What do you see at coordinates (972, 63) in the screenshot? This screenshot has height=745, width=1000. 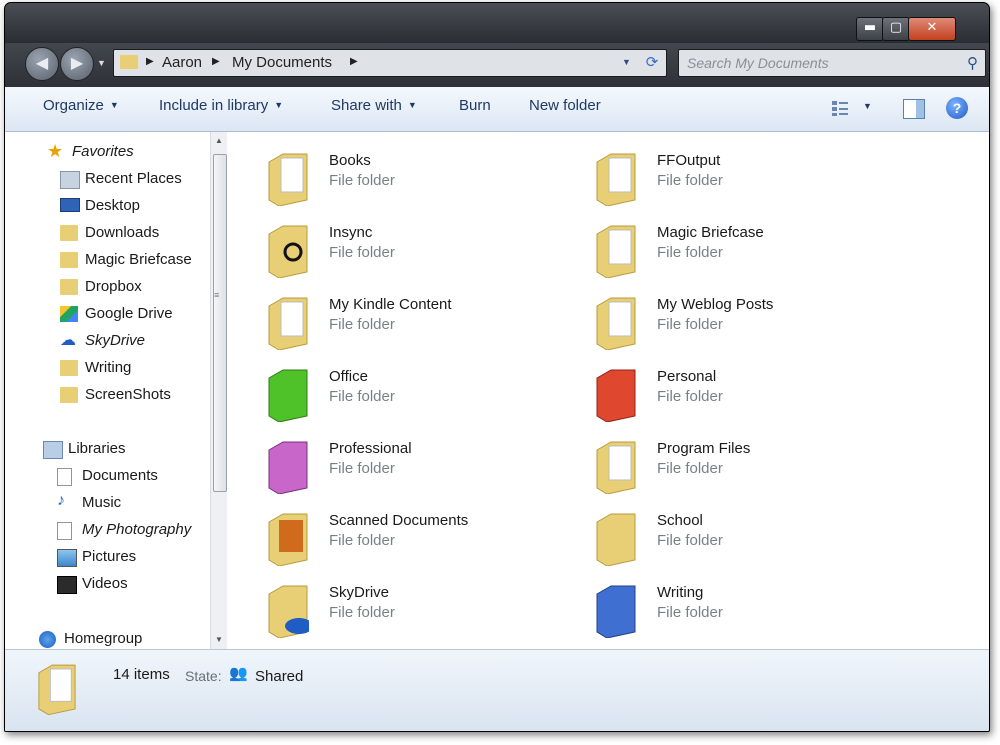 I see `search-icon: ⚲` at bounding box center [972, 63].